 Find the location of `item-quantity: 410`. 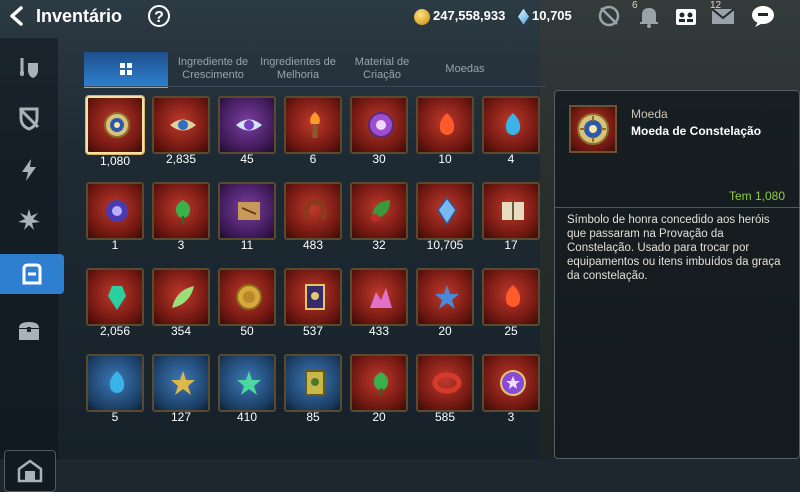

item-quantity: 410 is located at coordinates (247, 417).